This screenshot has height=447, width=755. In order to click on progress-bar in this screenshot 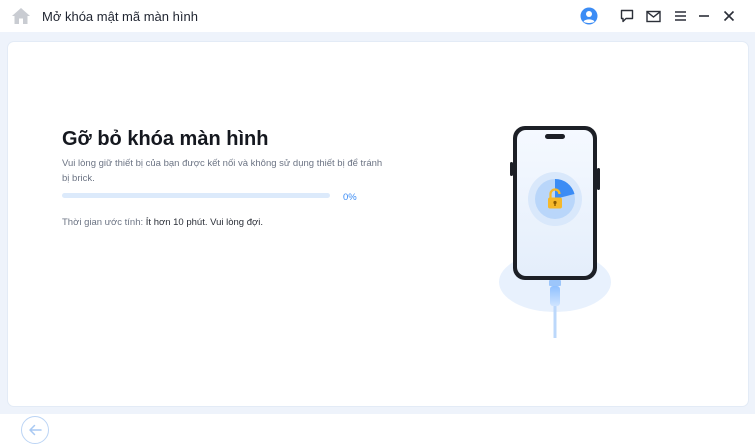, I will do `click(196, 195)`.